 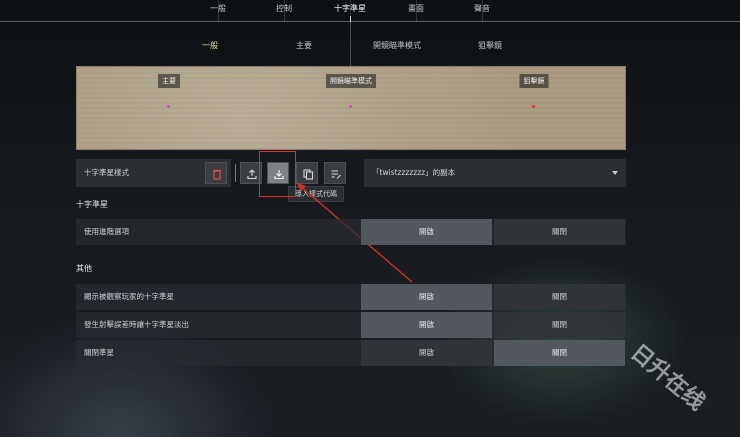 What do you see at coordinates (106, 231) in the screenshot?
I see `setting-label: 使用進階選項` at bounding box center [106, 231].